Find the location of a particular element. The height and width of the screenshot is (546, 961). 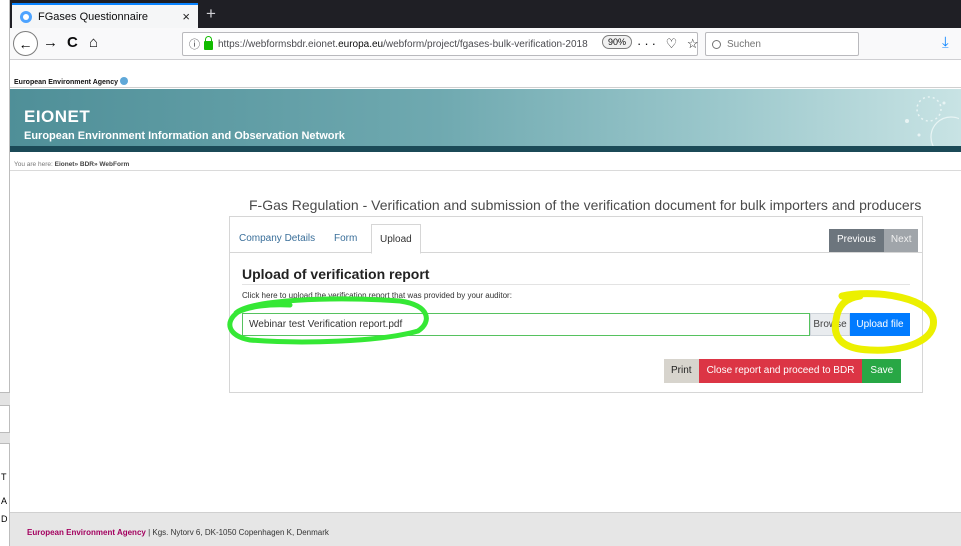

close-tab-icon: × is located at coordinates (186, 16).